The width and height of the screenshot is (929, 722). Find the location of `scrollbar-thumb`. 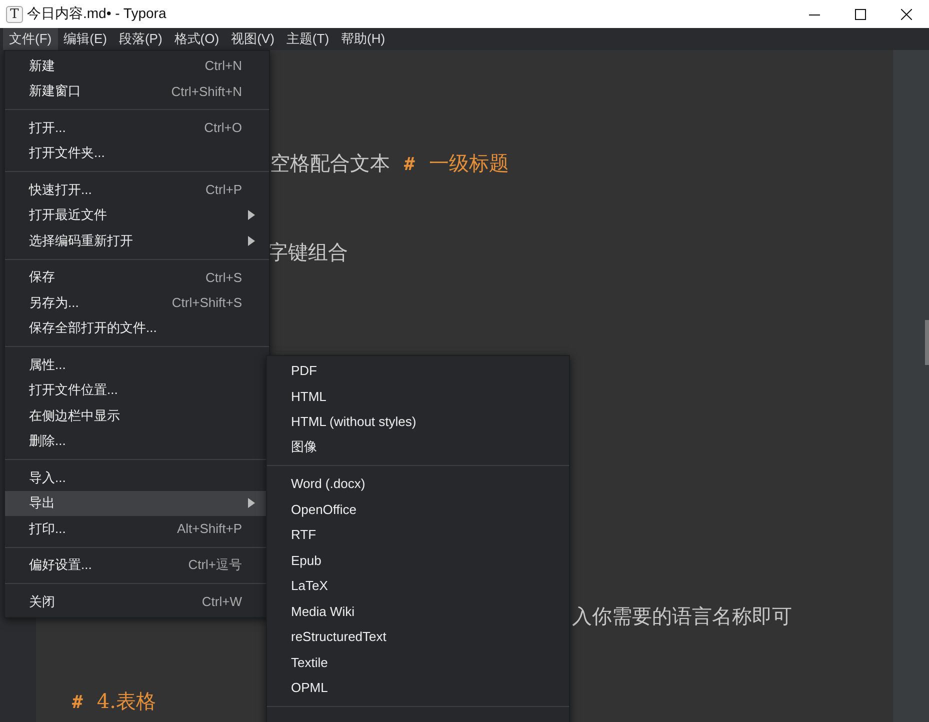

scrollbar-thumb is located at coordinates (927, 342).